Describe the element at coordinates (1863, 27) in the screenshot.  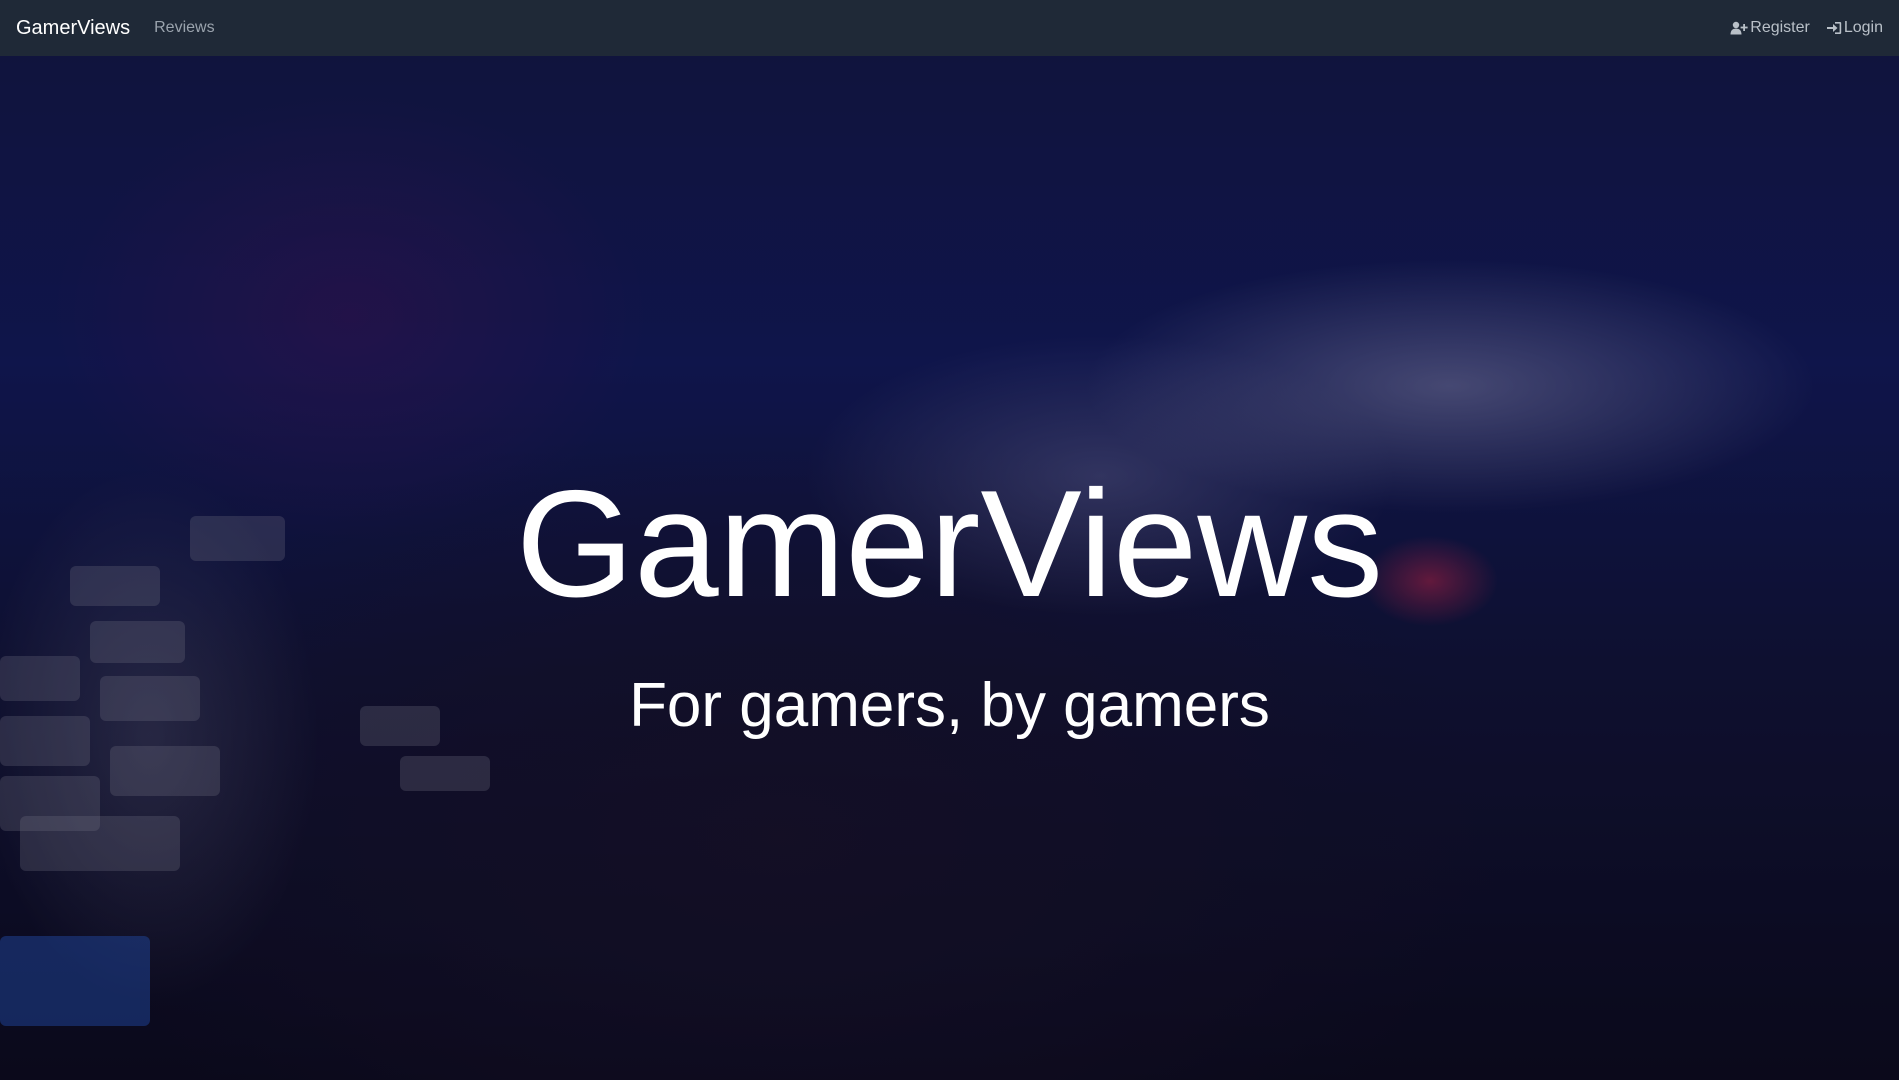
I see `login-label: Login` at that location.